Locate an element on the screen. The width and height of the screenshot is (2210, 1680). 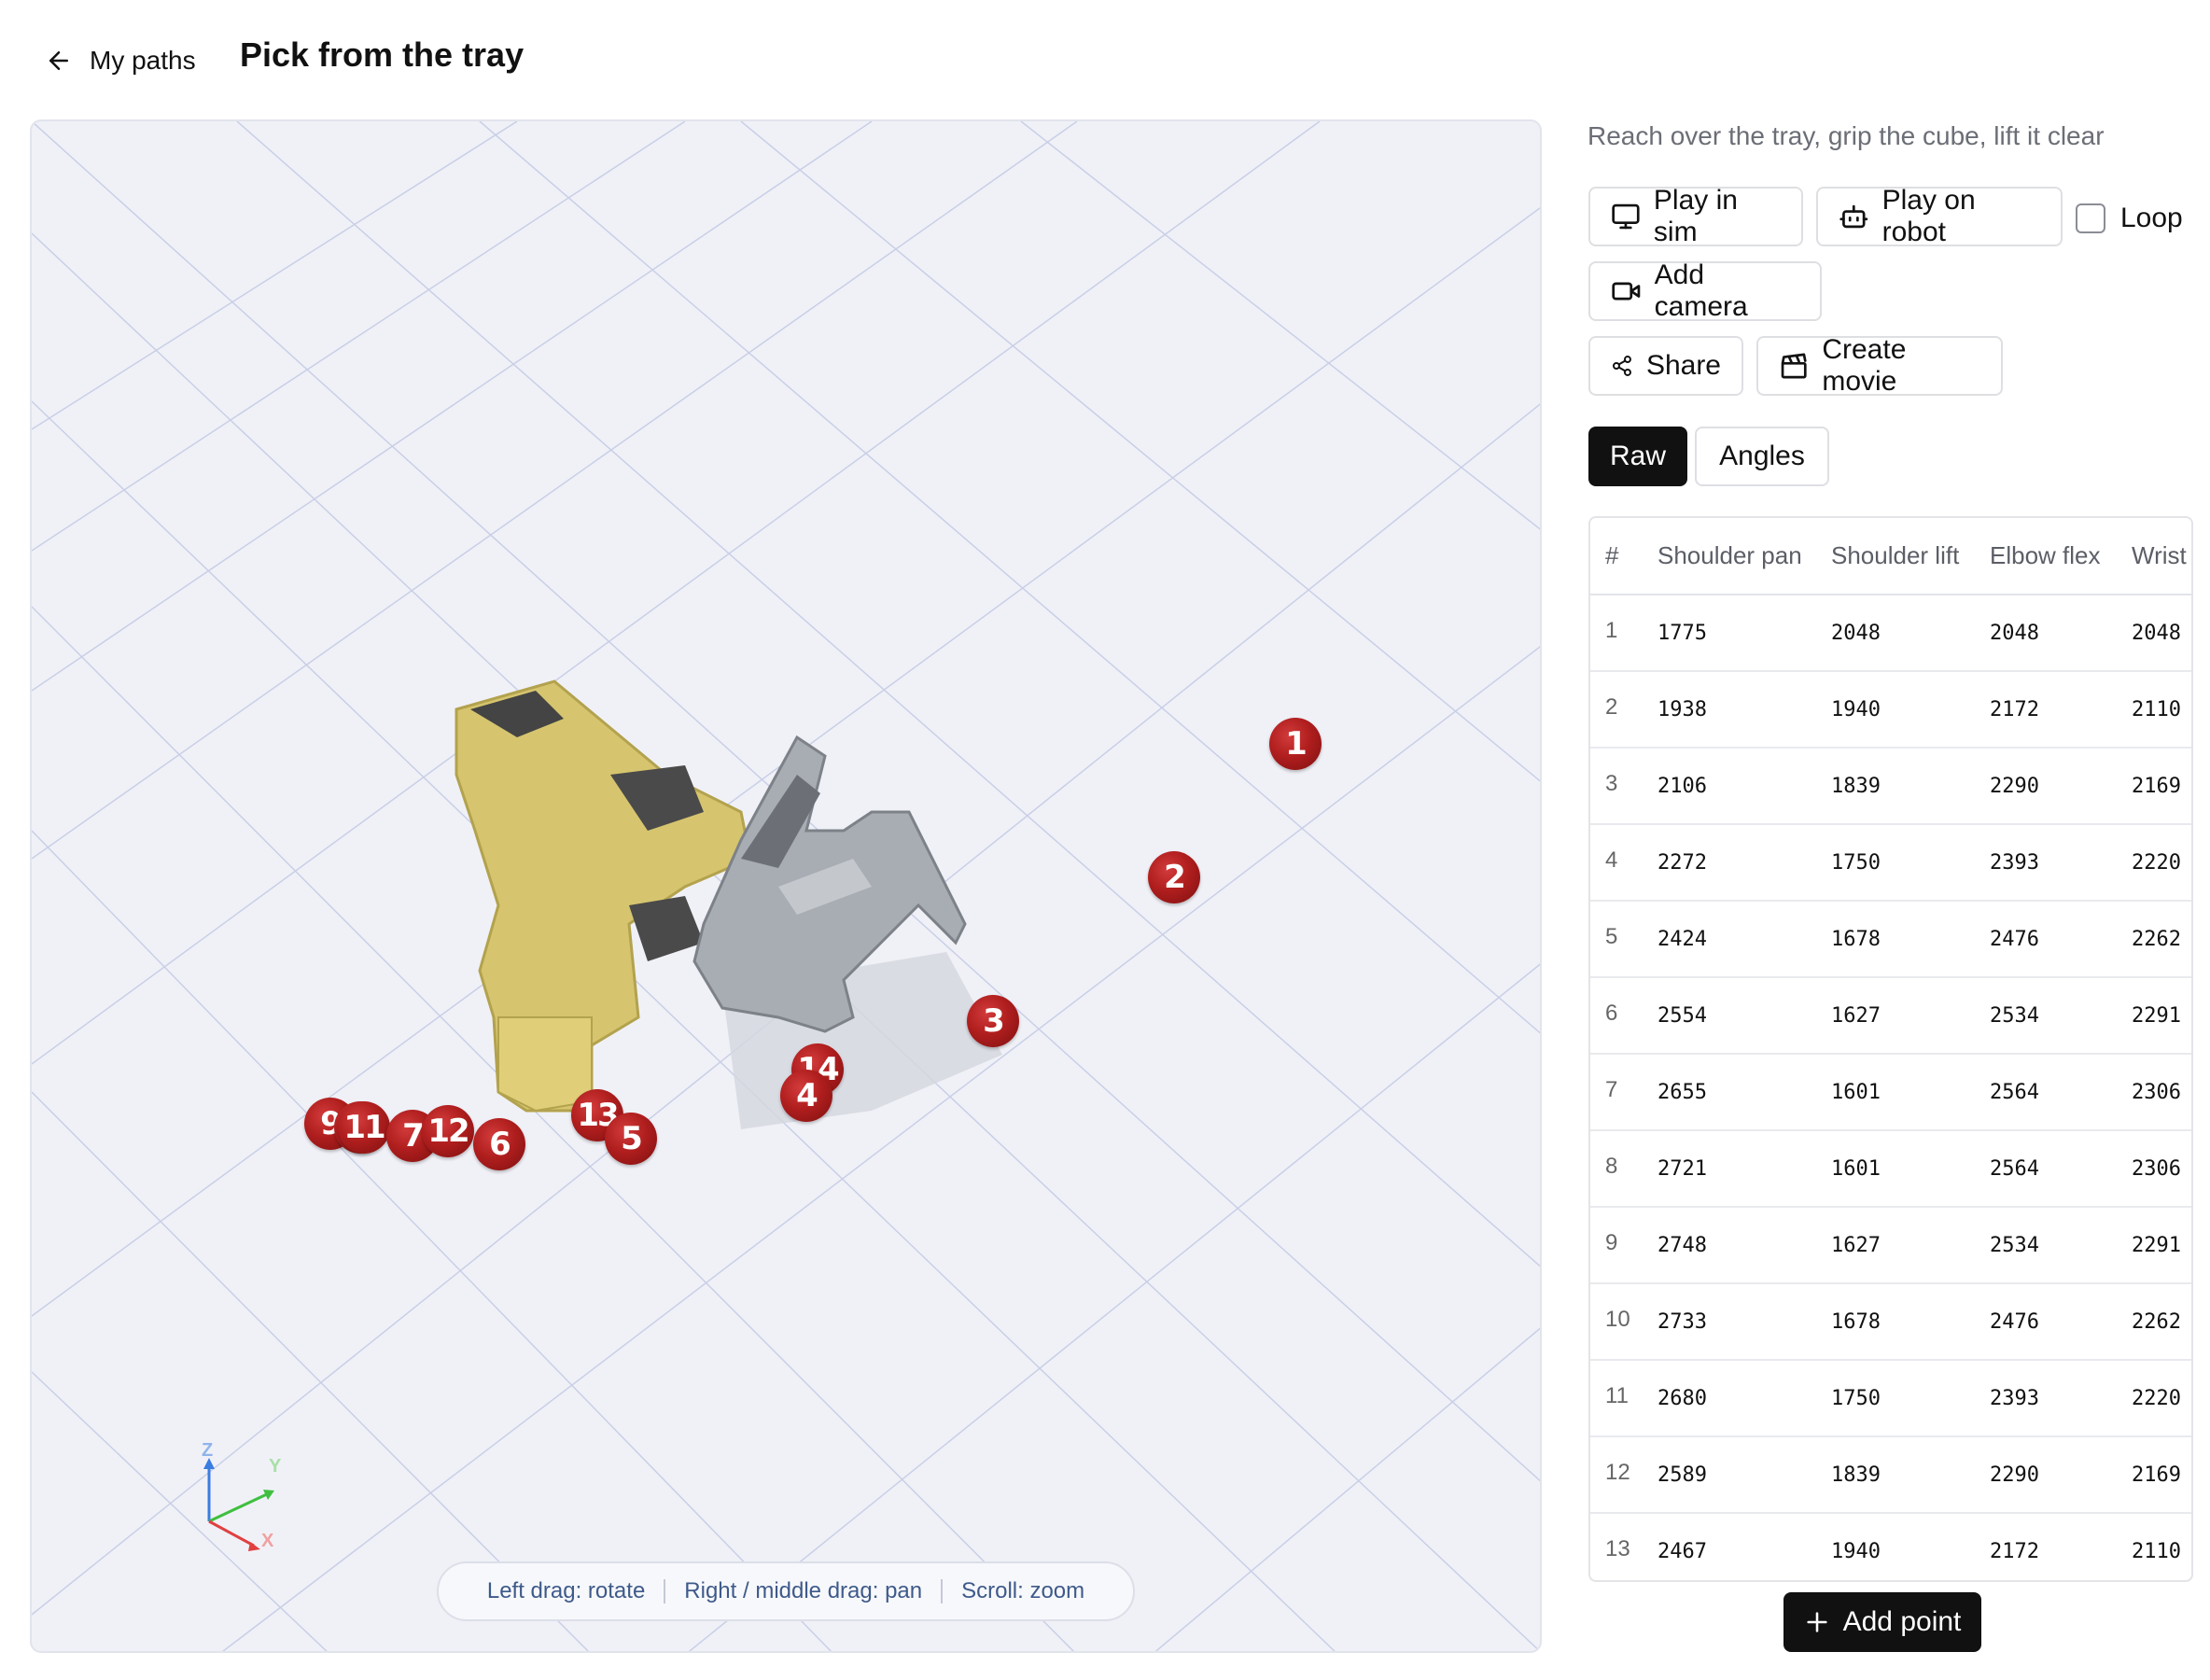
waypoint-marker-11: 11 is located at coordinates (364, 1127).